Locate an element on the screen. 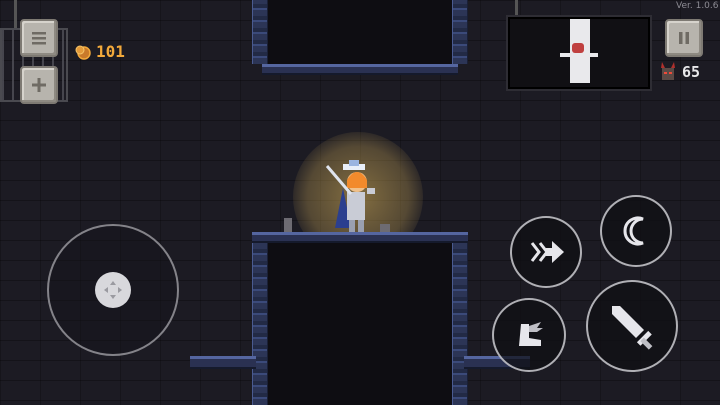 The image size is (720, 405). pillar-right-wall is located at coordinates (460, 321).